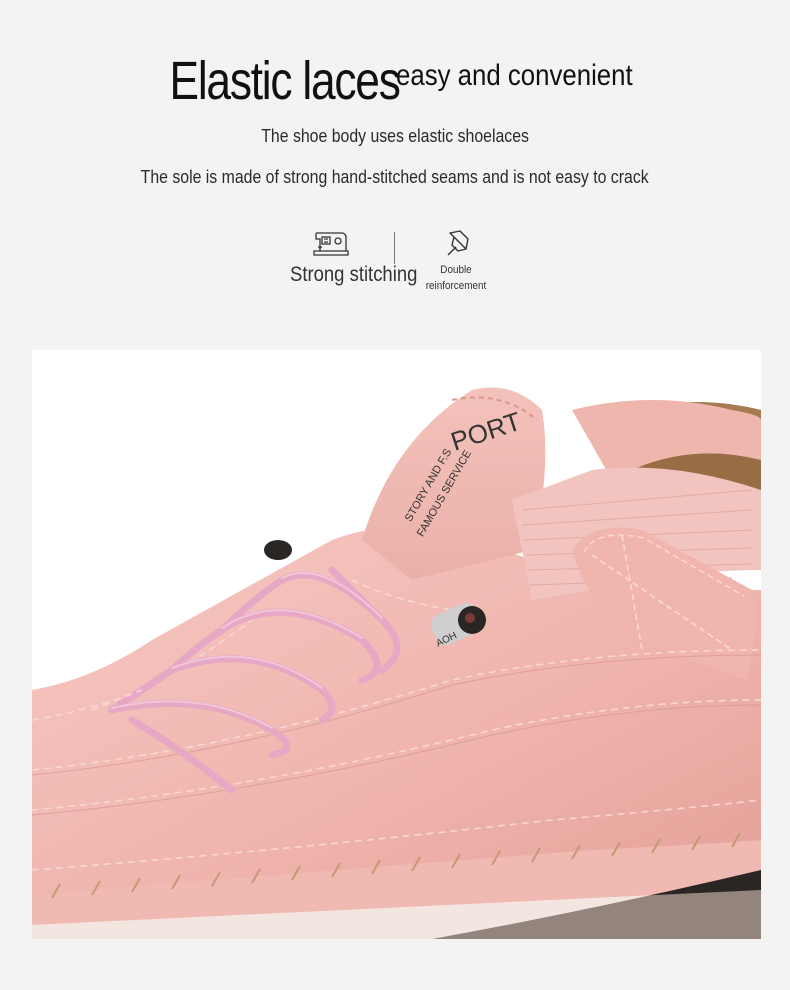  What do you see at coordinates (514, 75) in the screenshot?
I see `headline-secondary: easy and convenient` at bounding box center [514, 75].